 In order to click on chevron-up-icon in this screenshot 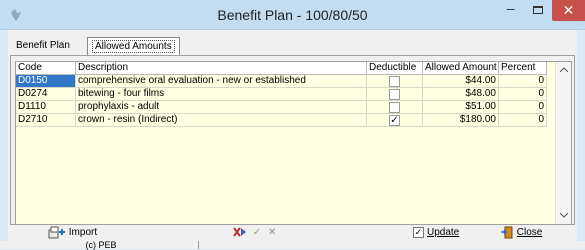, I will do `click(564, 70)`.